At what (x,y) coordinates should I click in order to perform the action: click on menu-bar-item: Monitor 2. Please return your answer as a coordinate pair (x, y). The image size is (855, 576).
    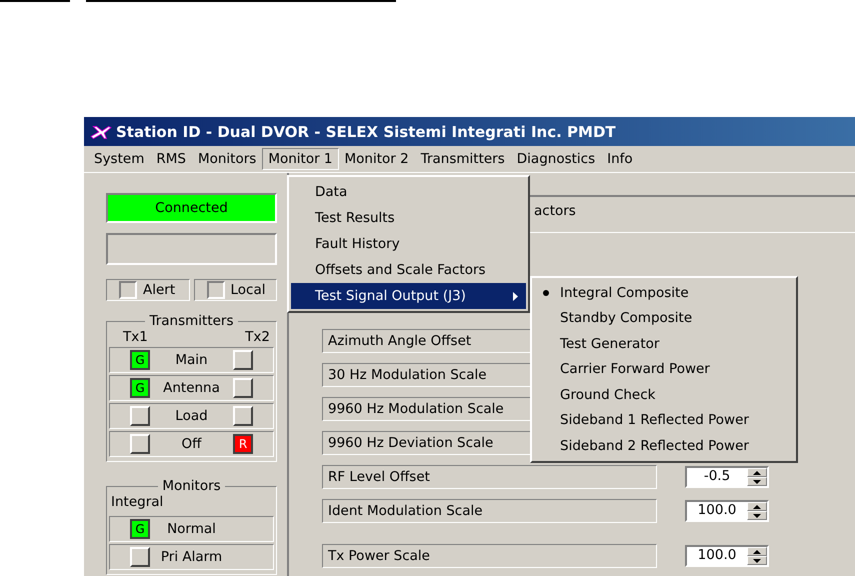
    Looking at the image, I should click on (376, 159).